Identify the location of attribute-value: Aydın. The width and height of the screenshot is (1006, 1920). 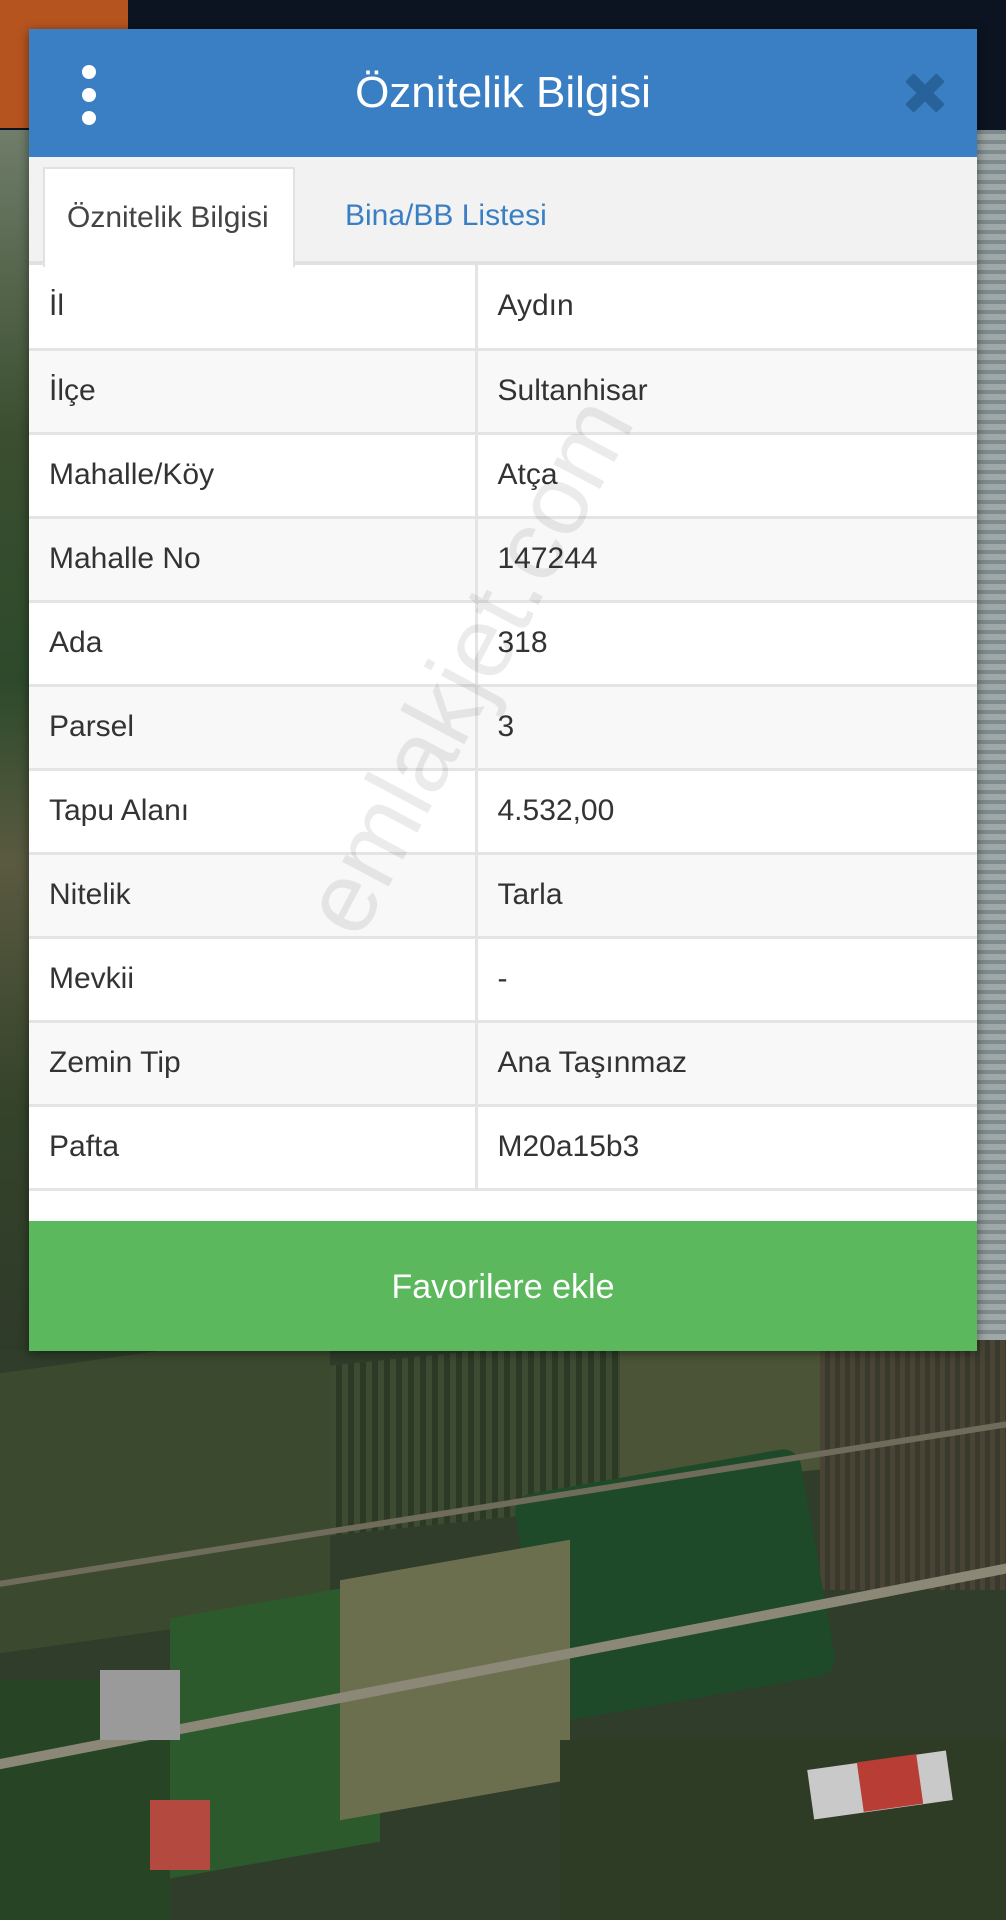
(726, 308).